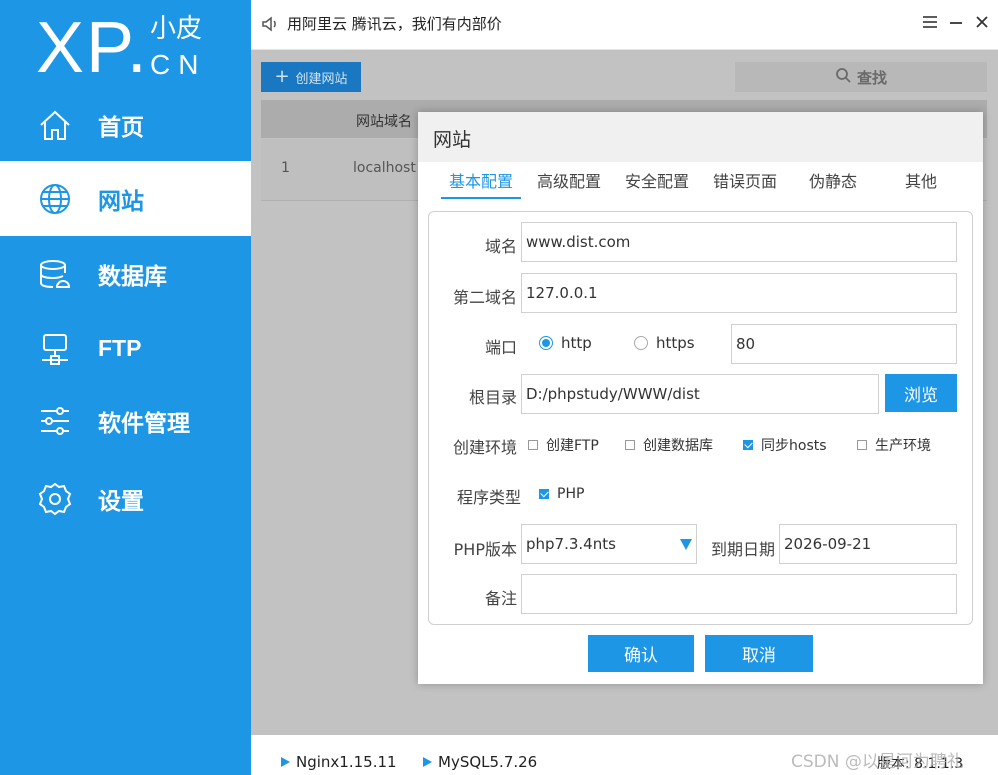  Describe the element at coordinates (833, 183) in the screenshot. I see `tab-rewrite: 伪静态` at that location.